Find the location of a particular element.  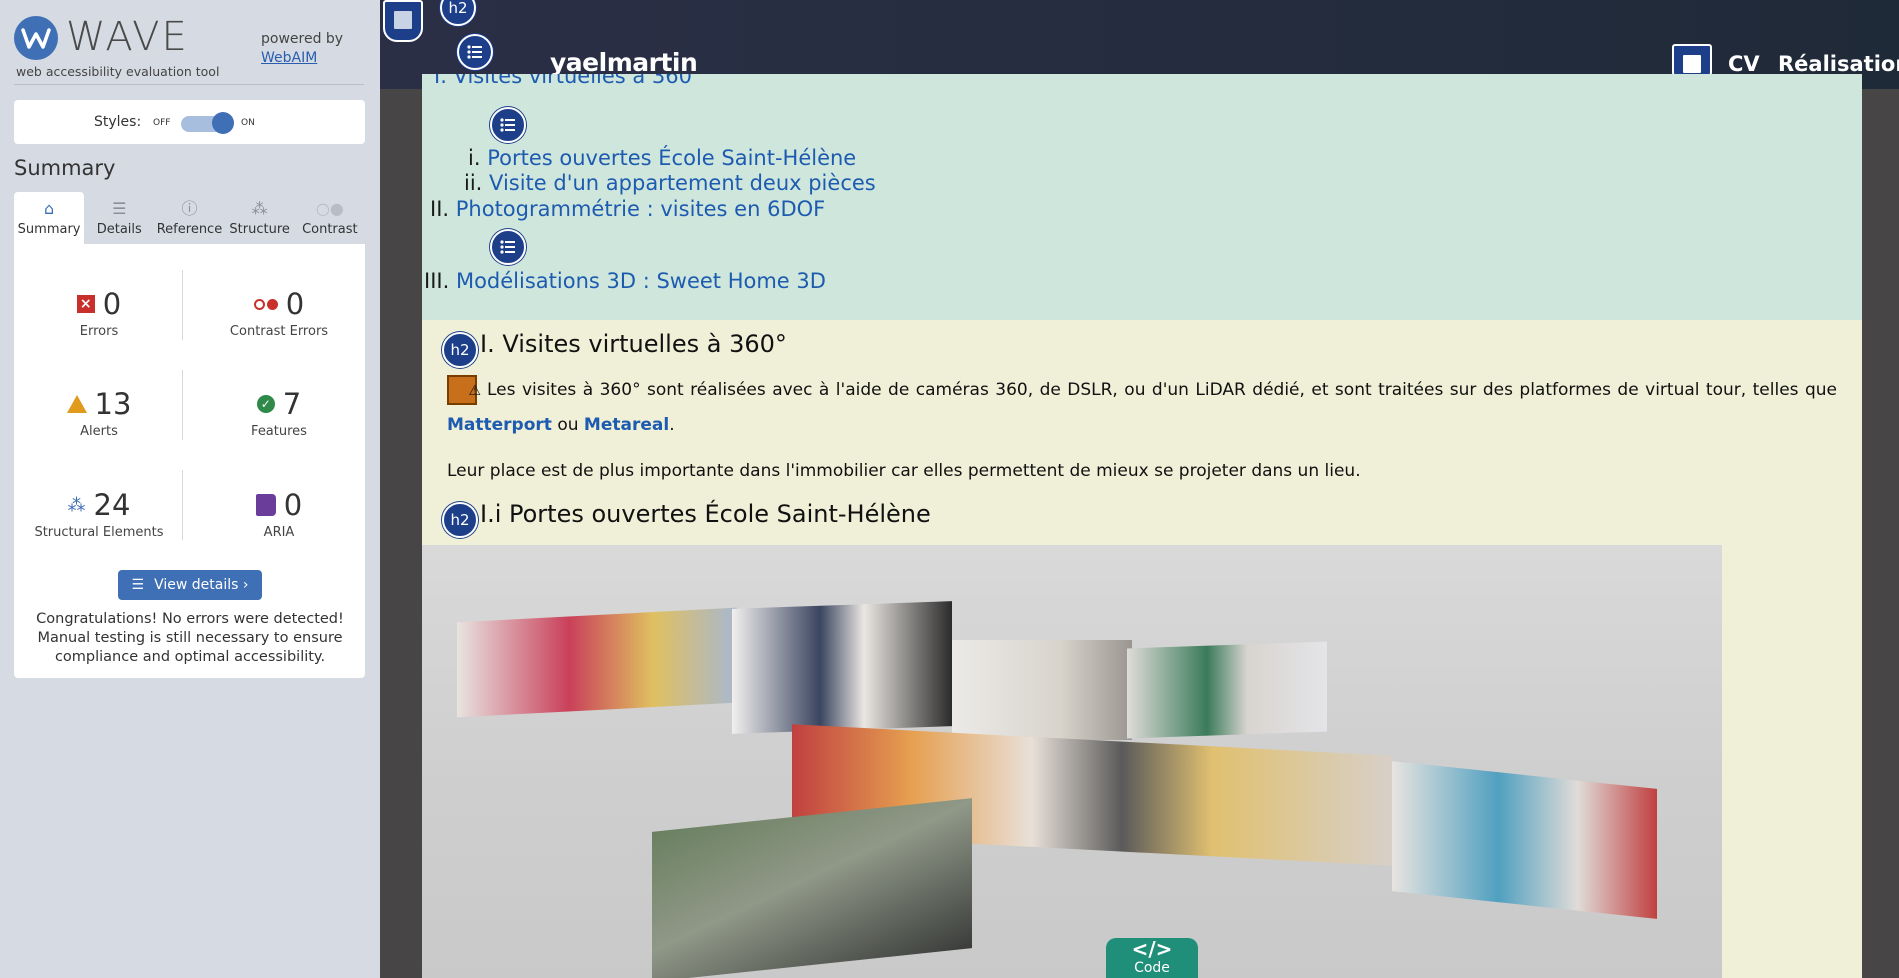

para-text: ou is located at coordinates (568, 425).